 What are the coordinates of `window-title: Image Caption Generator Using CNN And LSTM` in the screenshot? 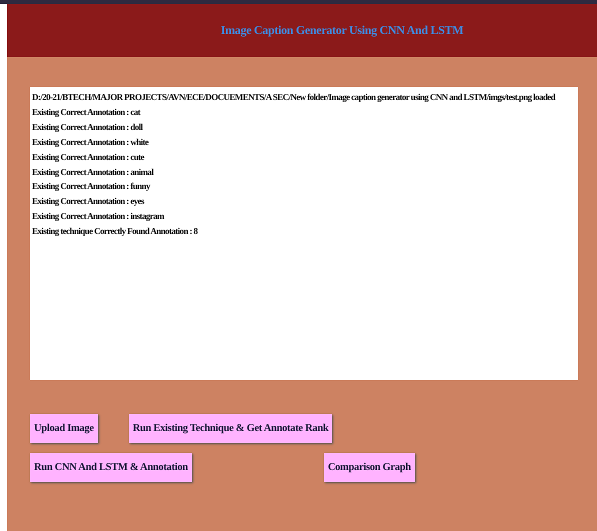 It's located at (342, 30).